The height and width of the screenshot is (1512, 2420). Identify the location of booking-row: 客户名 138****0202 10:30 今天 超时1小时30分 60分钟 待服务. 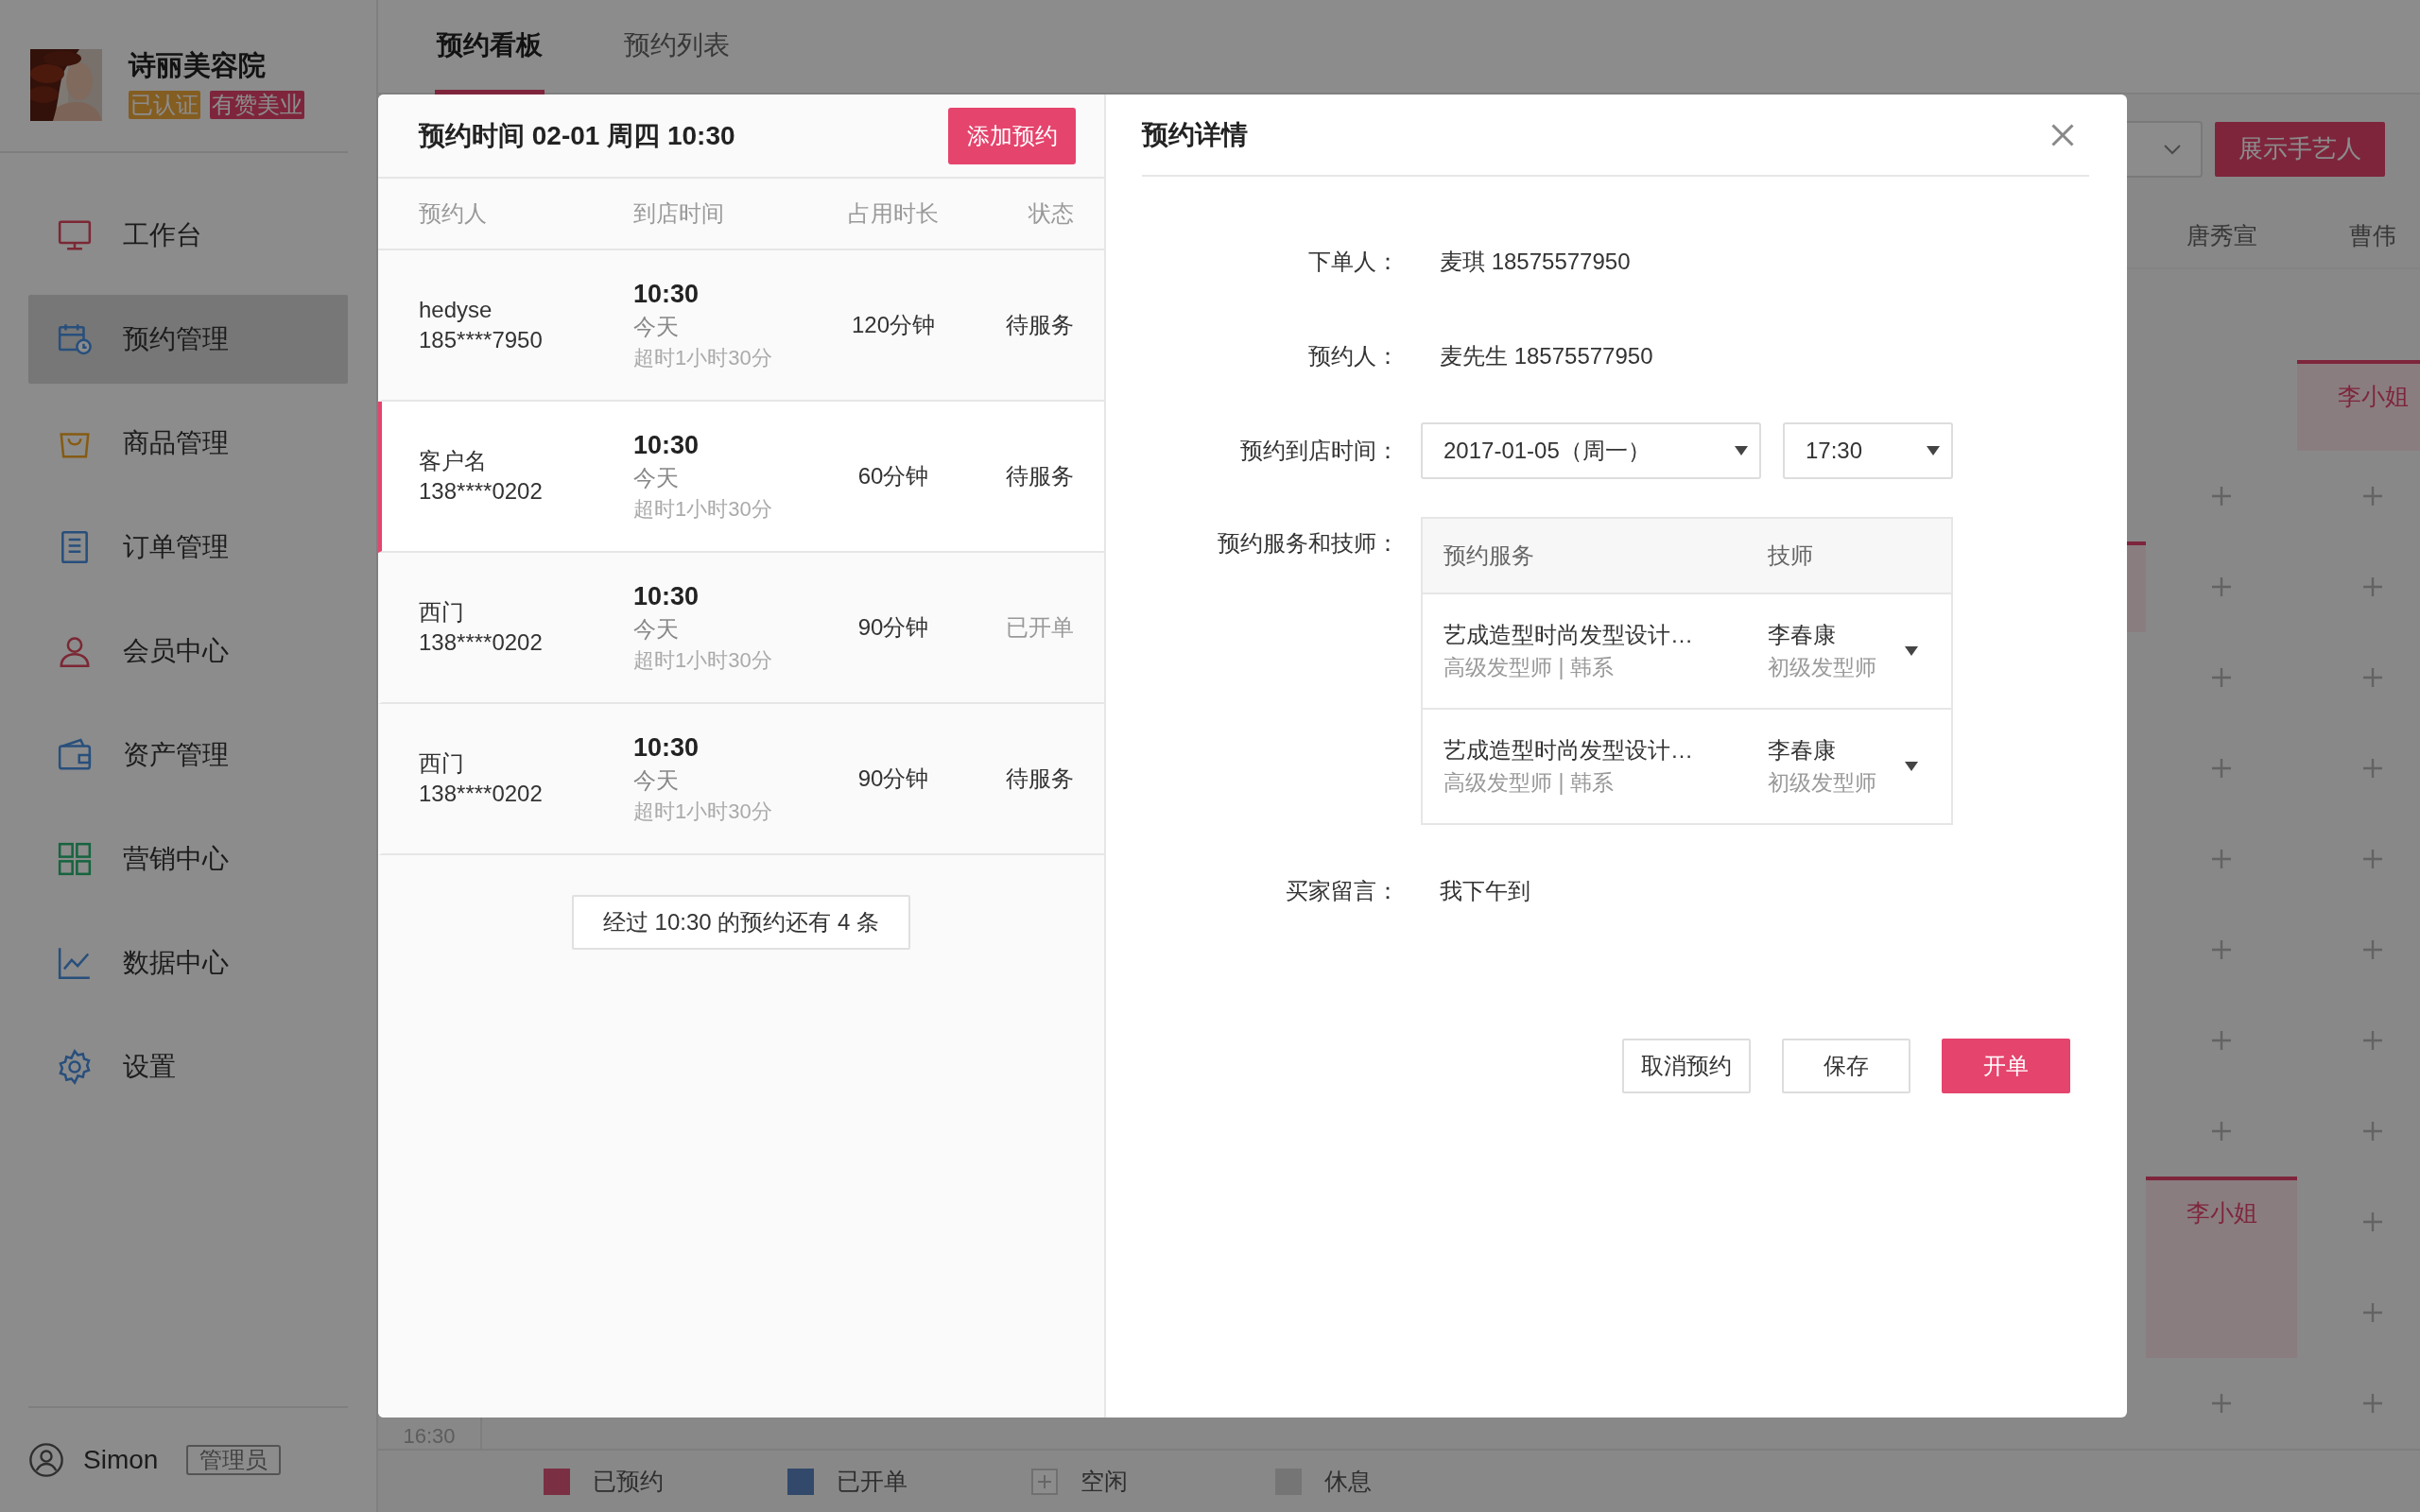
(741, 477).